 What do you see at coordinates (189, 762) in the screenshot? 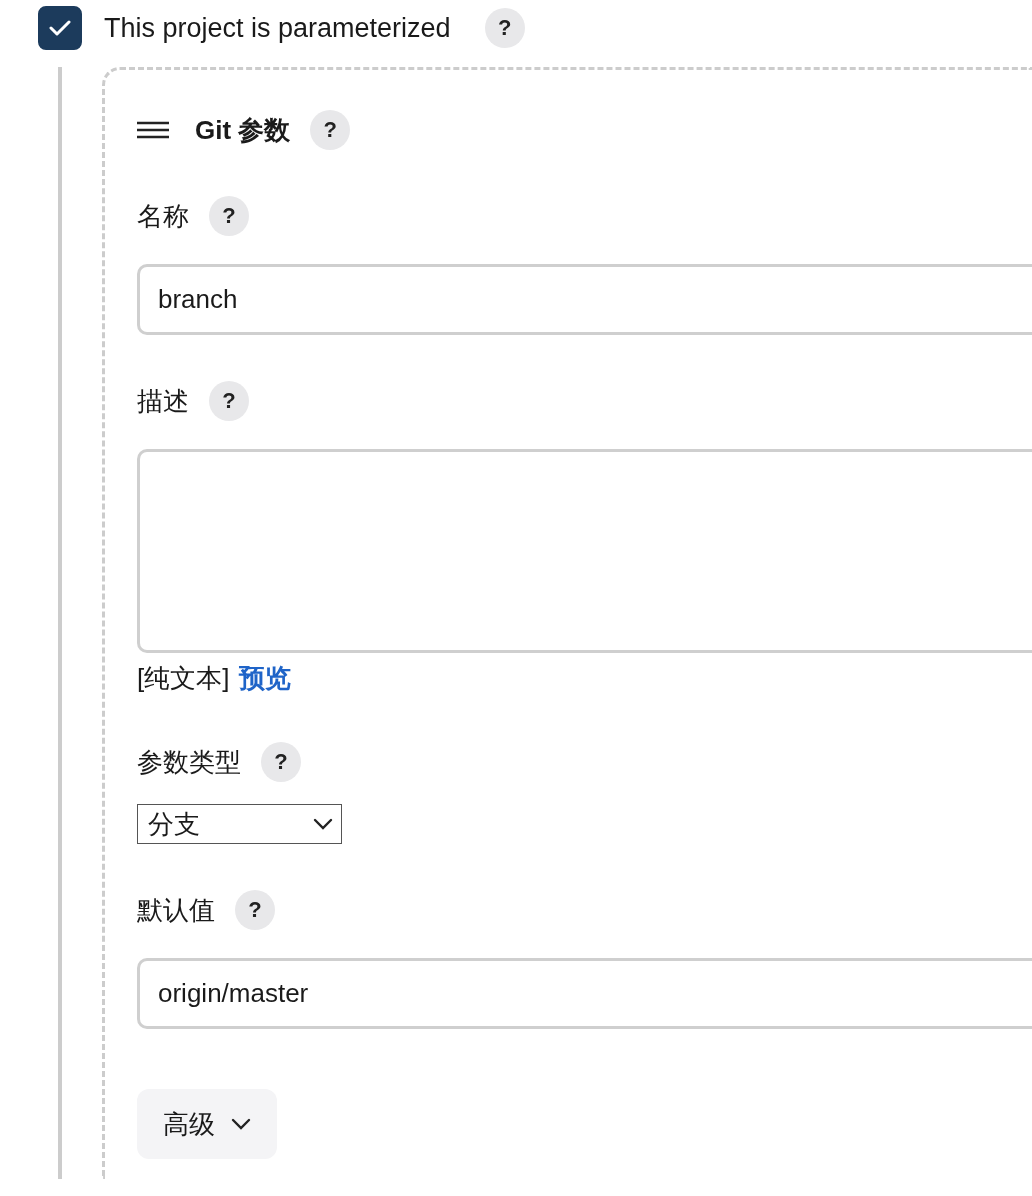
I see `field-label: 参数类型` at bounding box center [189, 762].